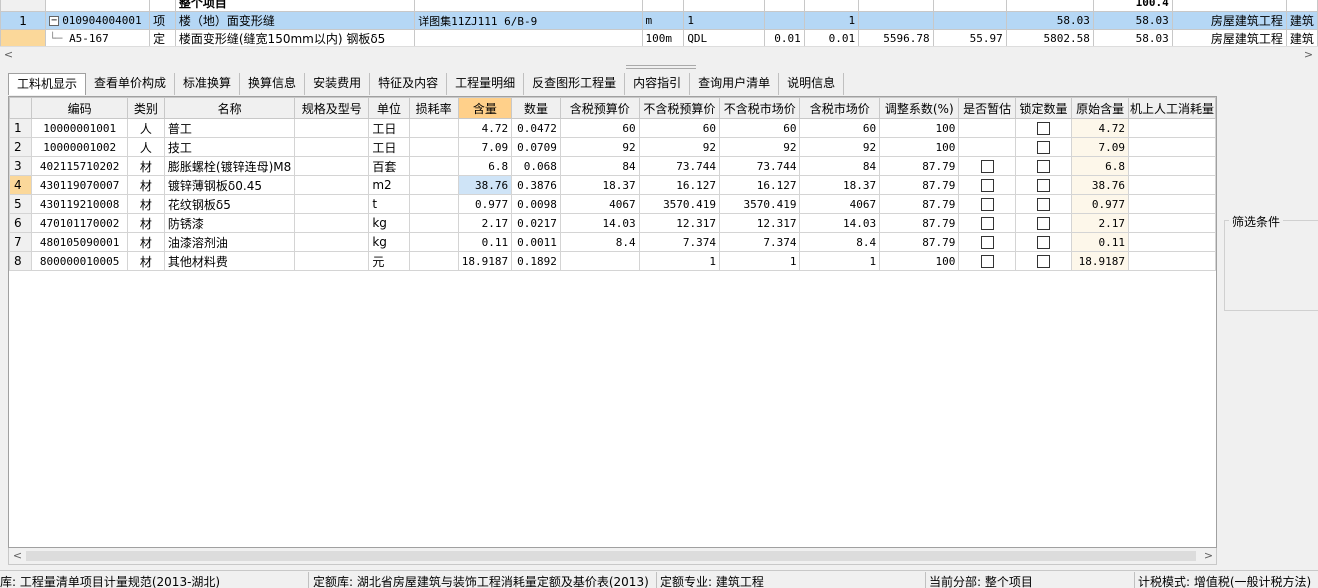  I want to click on top-grid-horizontal-scrollbar: < >, so click(659, 54).